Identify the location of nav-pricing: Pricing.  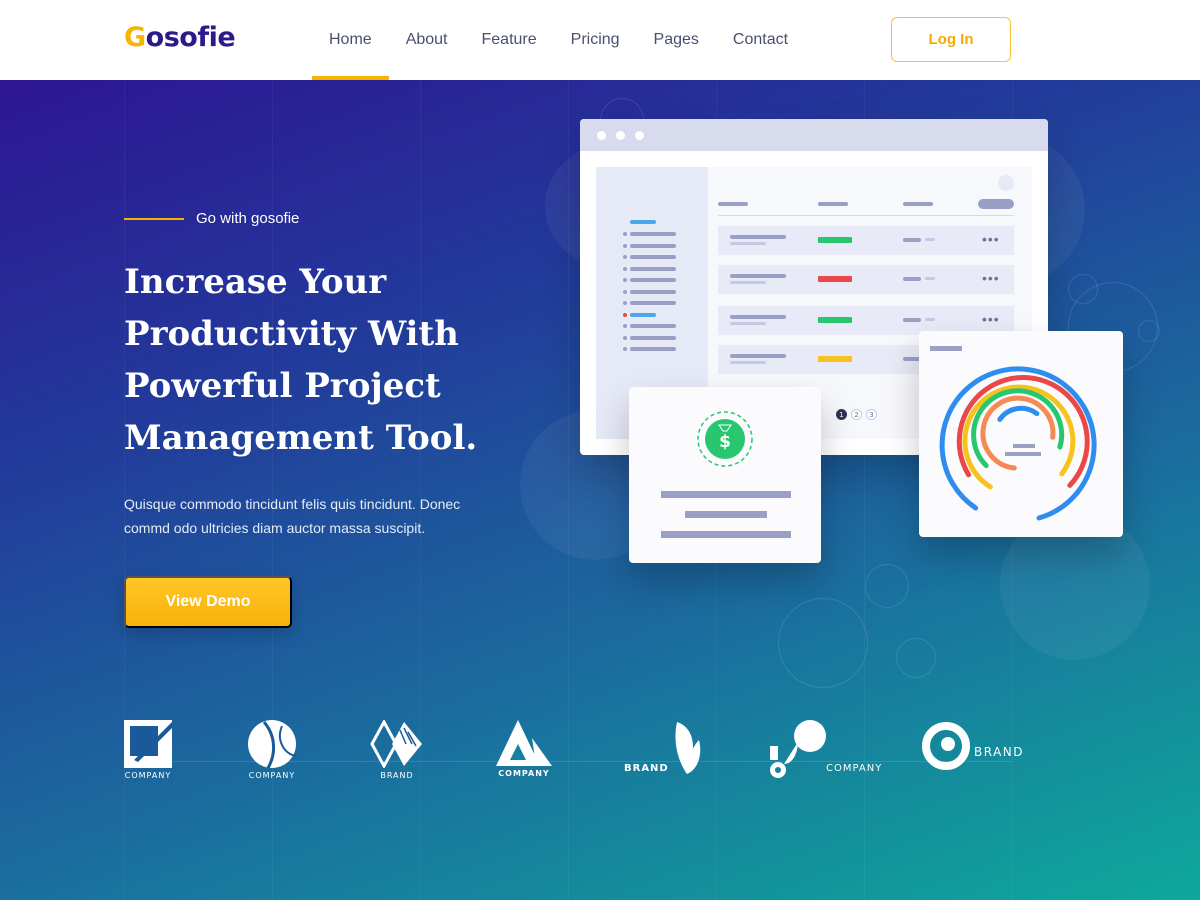
(595, 40).